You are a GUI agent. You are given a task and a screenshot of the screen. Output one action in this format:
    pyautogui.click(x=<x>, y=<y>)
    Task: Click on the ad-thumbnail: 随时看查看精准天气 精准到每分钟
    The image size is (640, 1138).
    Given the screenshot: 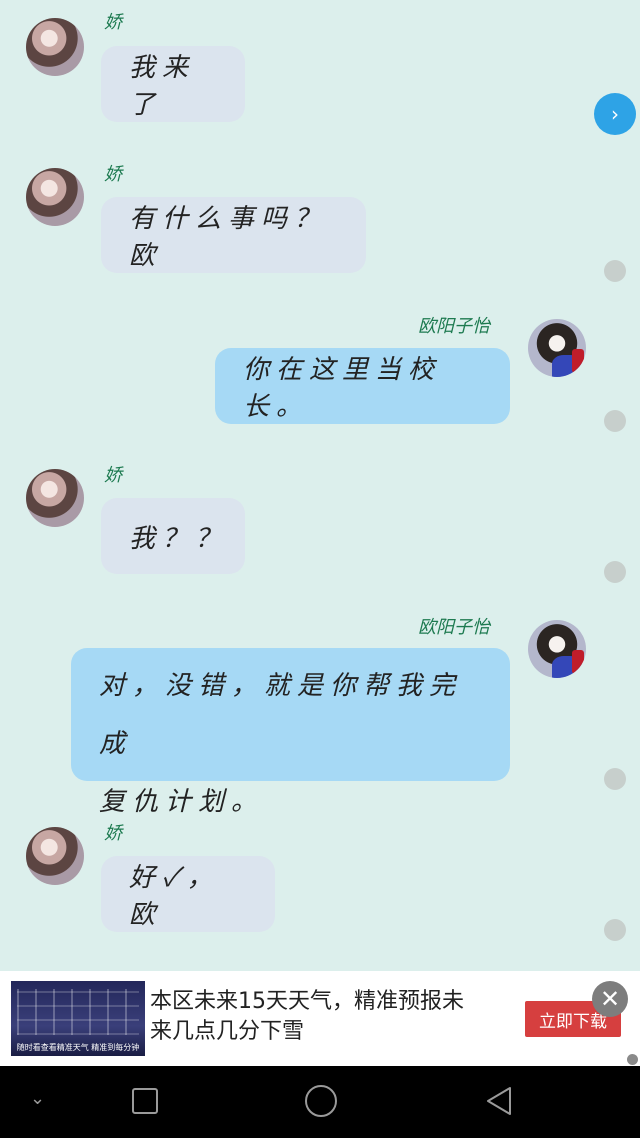 What is the action you would take?
    pyautogui.click(x=78, y=1018)
    